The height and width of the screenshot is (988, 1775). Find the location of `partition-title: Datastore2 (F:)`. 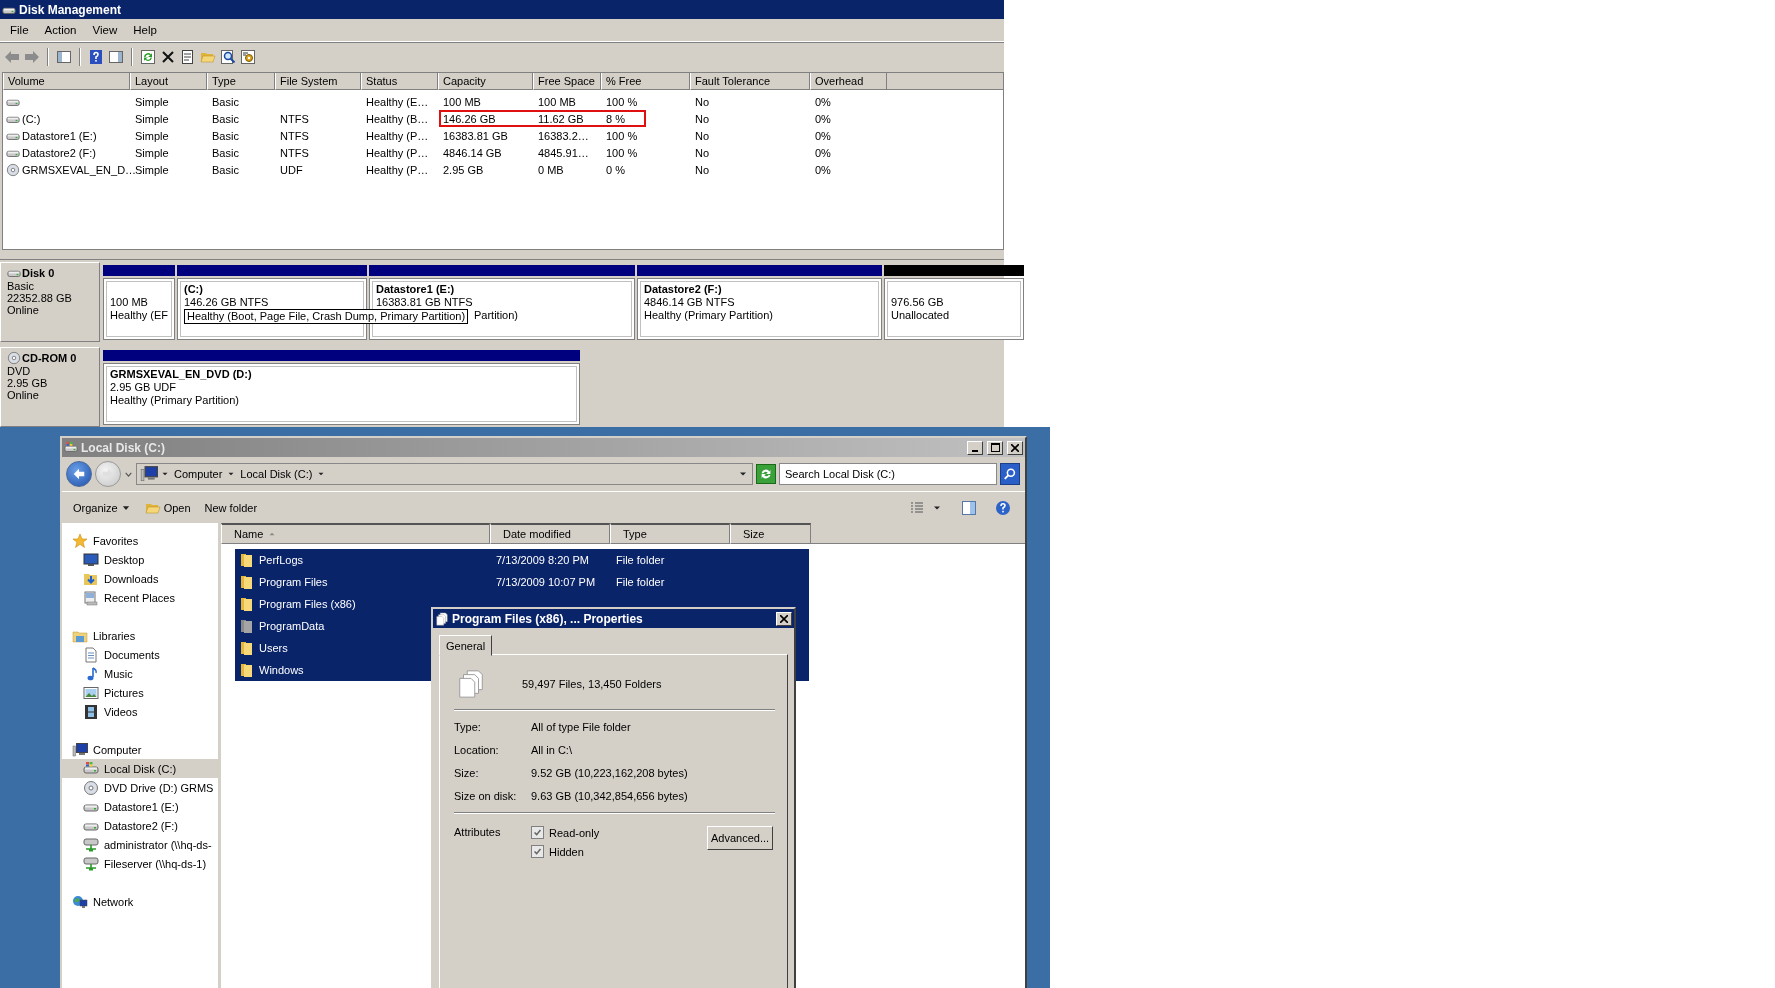

partition-title: Datastore2 (F:) is located at coordinates (683, 289).